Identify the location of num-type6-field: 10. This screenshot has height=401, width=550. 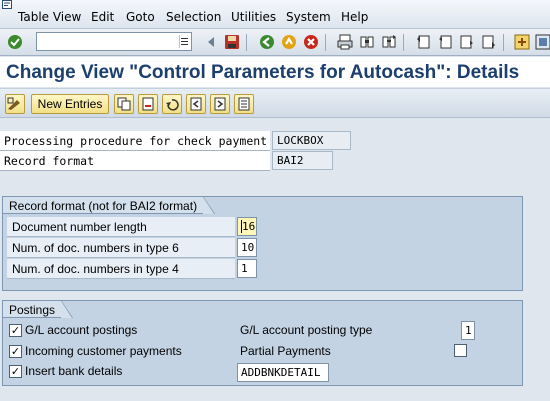
(247, 247).